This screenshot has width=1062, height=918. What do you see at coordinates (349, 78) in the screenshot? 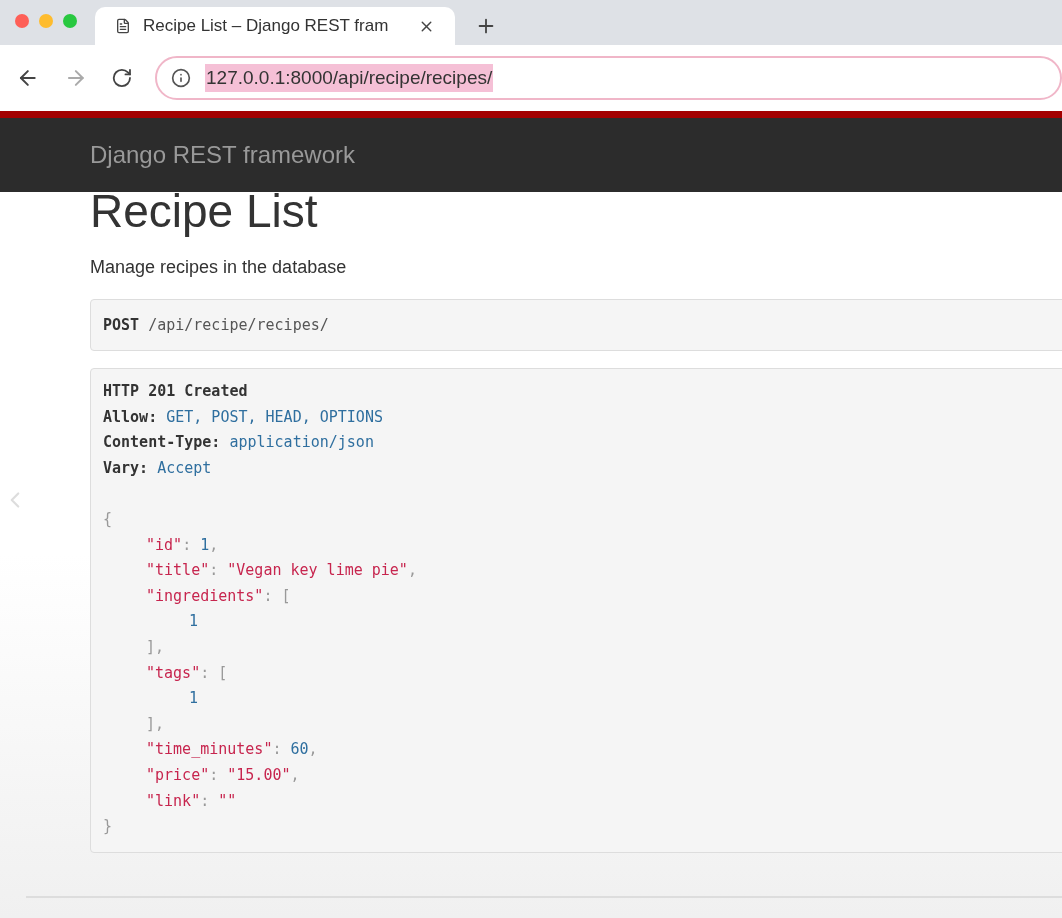
I see `url-text: 127.0.0.1:8000/api/recipe/recipes/` at bounding box center [349, 78].